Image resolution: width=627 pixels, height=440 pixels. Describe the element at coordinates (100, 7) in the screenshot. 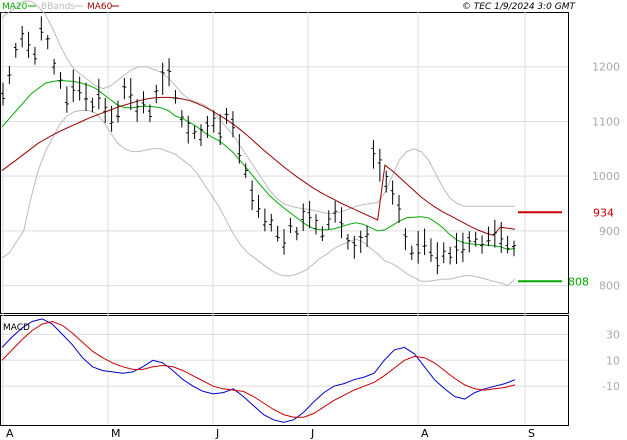

I see `legend-ma60: MA60` at that location.